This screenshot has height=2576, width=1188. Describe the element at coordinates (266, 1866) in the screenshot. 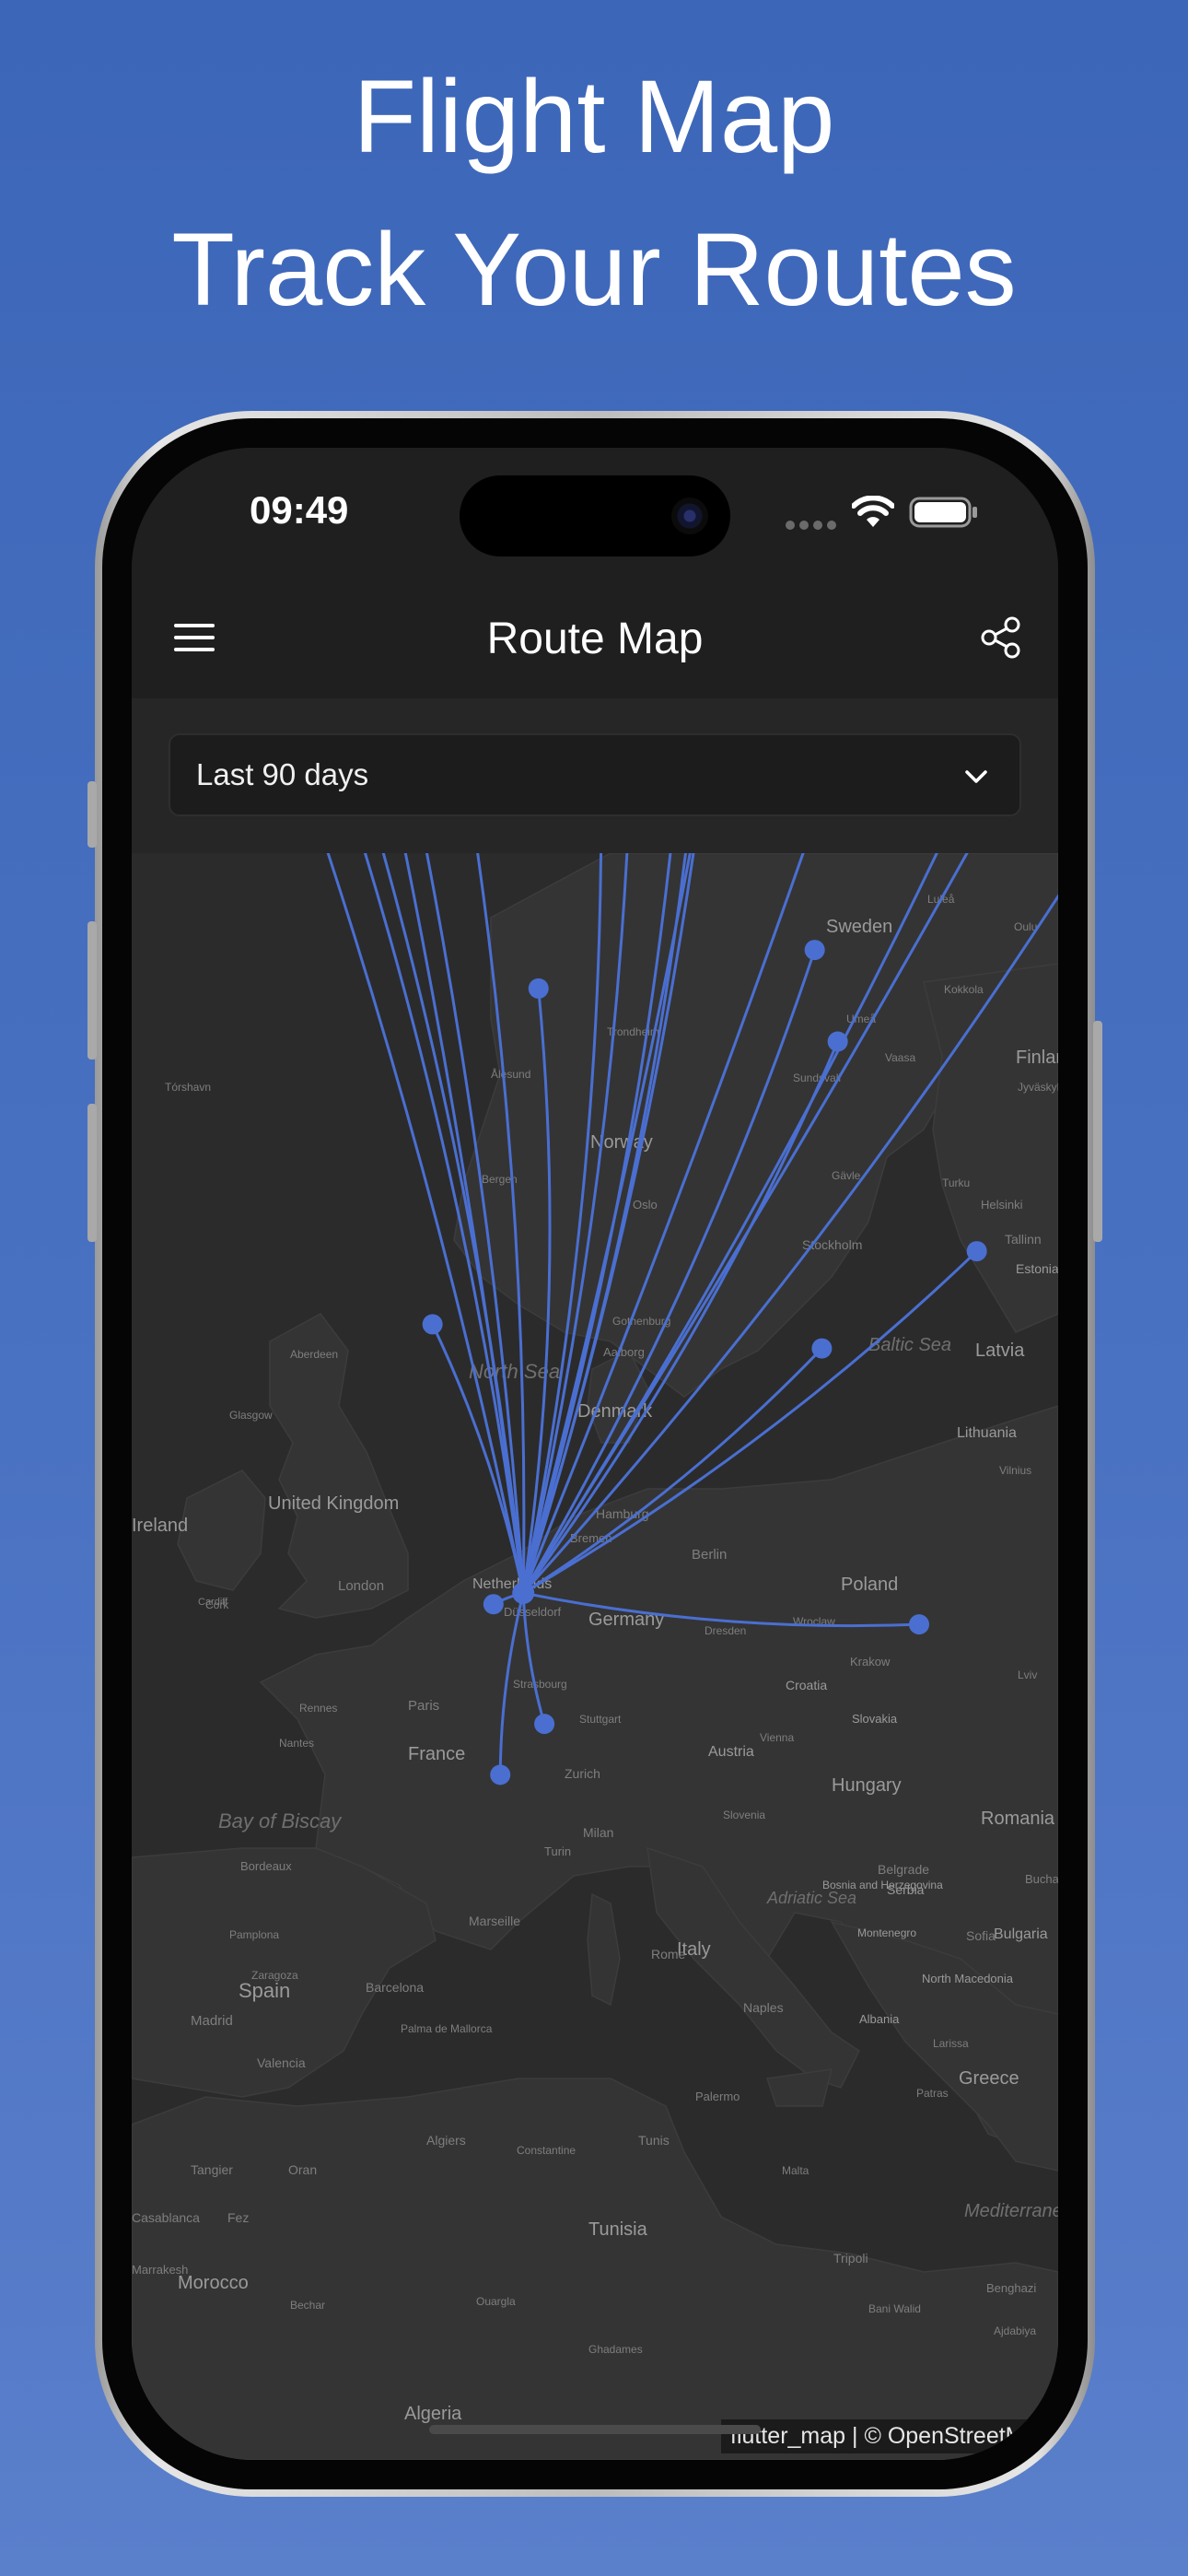

I see `city-label-bordeaux: Bordeaux` at that location.